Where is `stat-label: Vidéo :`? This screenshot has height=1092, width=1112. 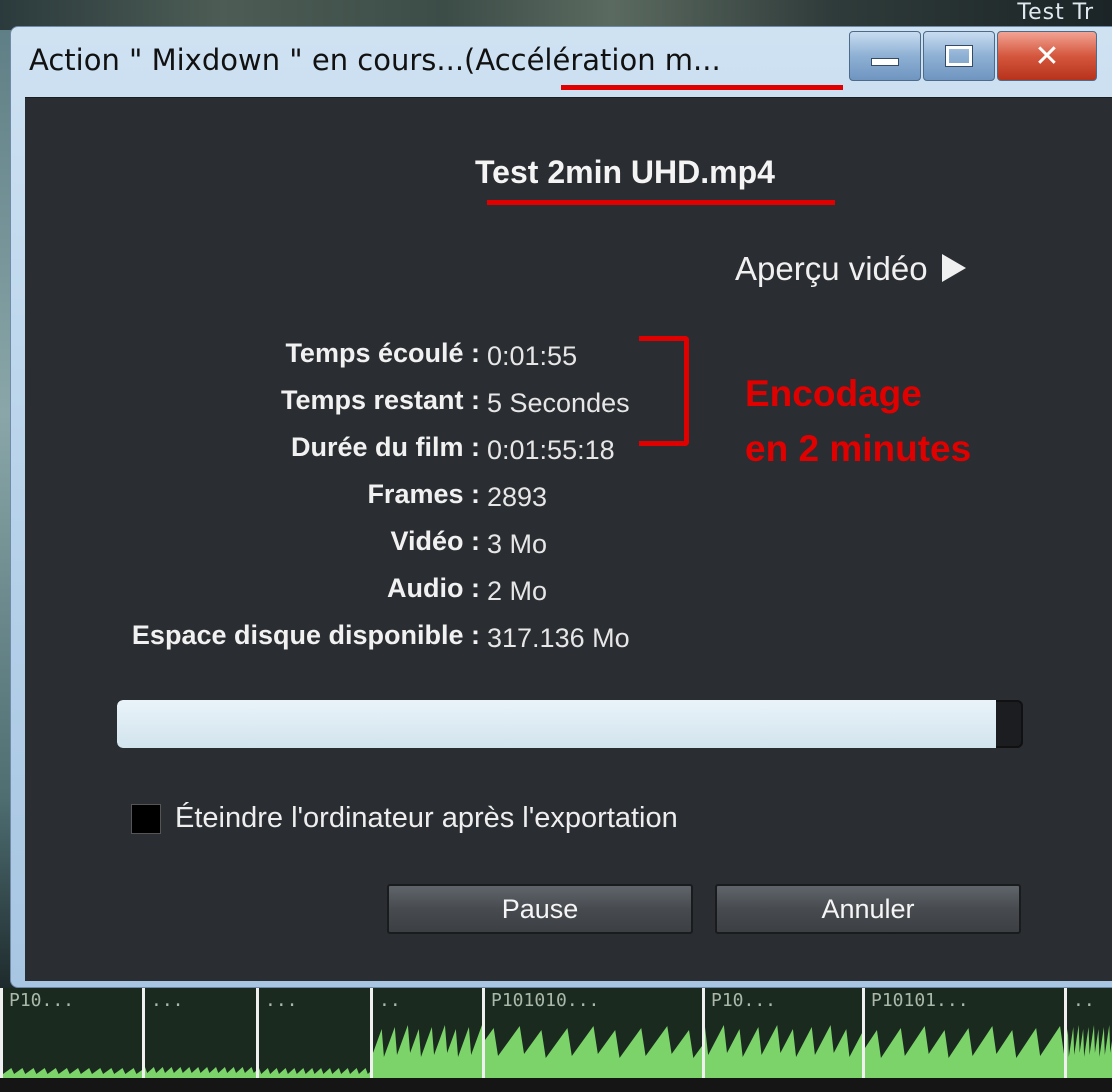
stat-label: Vidéo : is located at coordinates (435, 541).